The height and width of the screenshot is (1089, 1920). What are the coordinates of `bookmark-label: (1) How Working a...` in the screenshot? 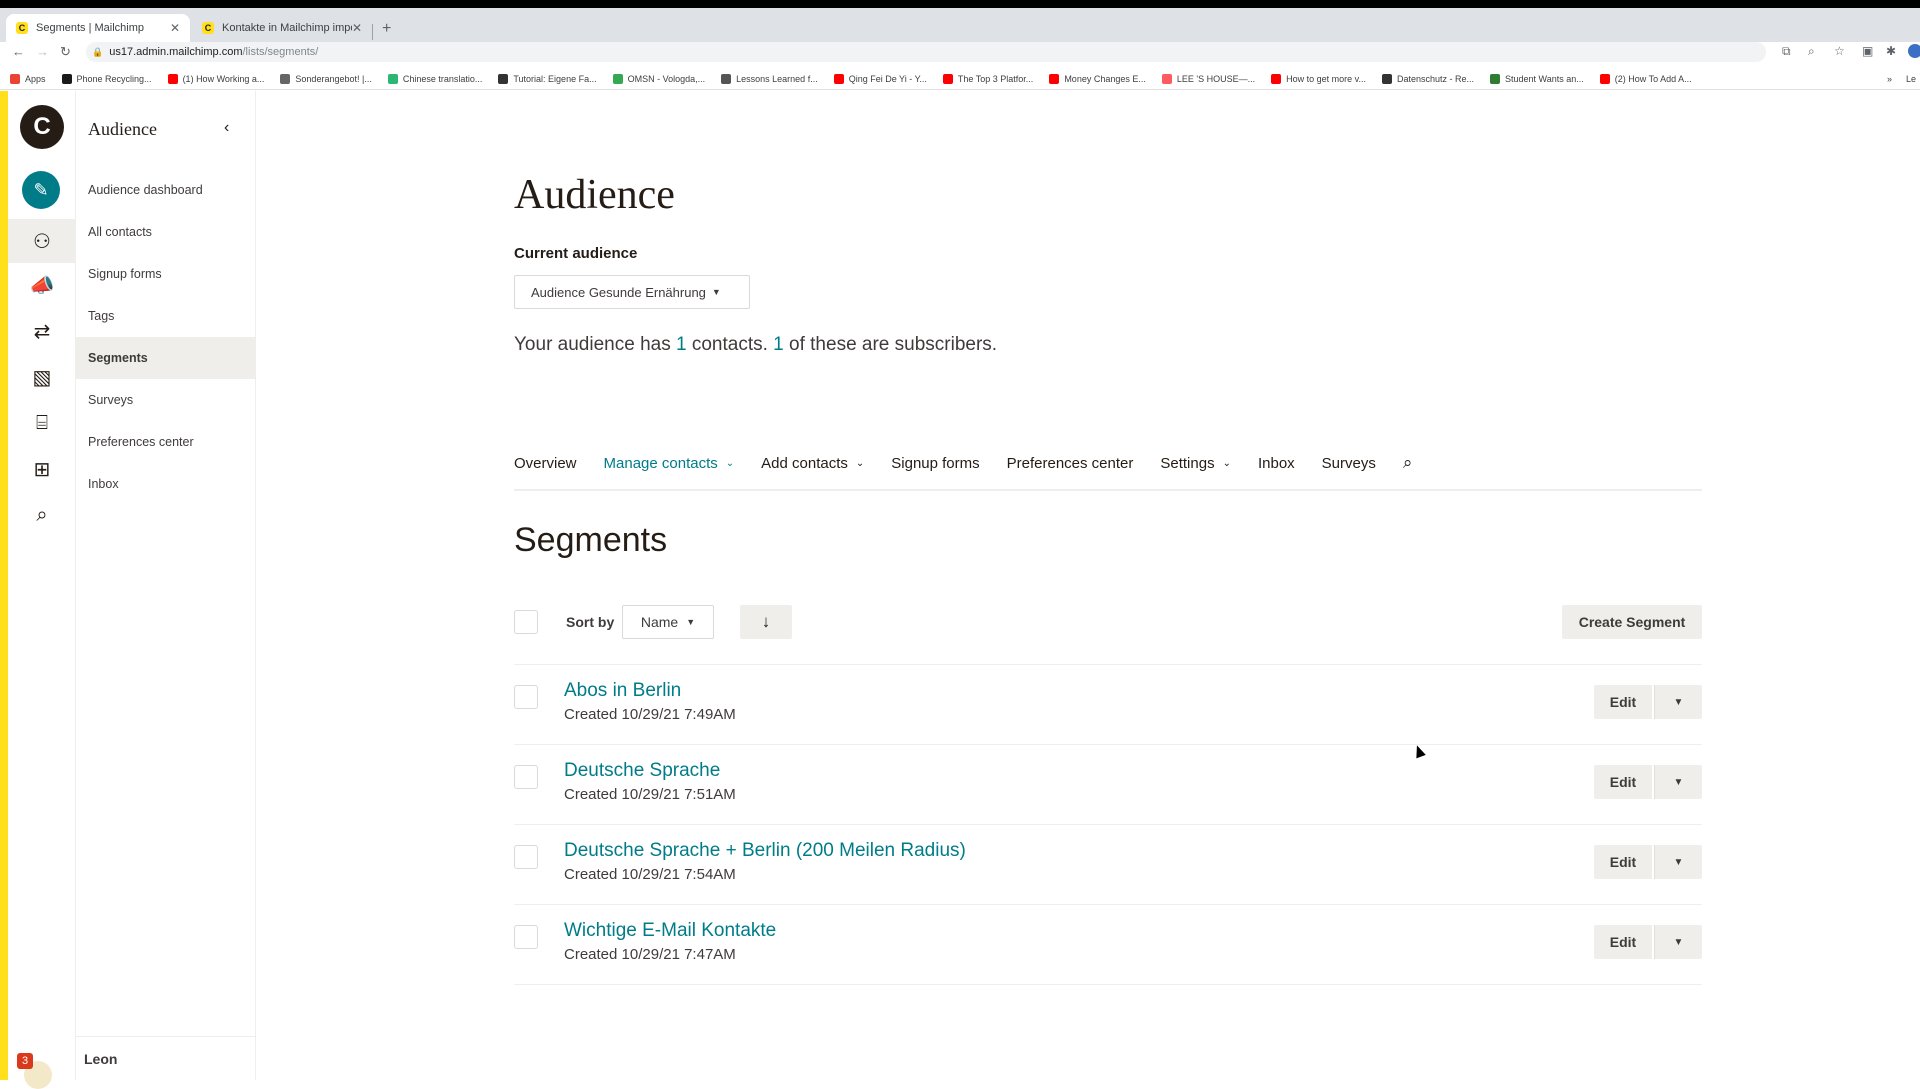 It's located at (223, 78).